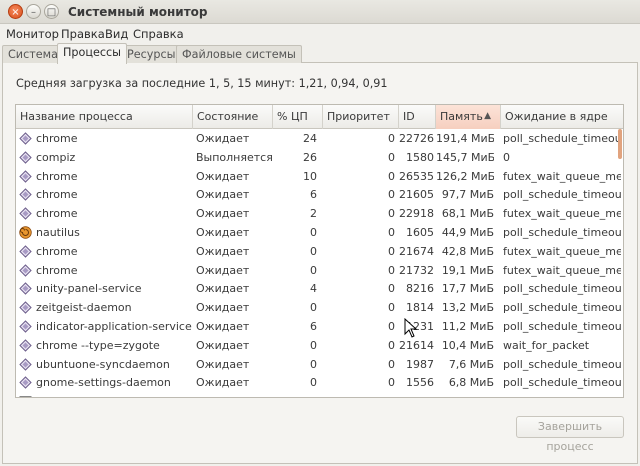  I want to click on column-state: Состояние, so click(233, 117).